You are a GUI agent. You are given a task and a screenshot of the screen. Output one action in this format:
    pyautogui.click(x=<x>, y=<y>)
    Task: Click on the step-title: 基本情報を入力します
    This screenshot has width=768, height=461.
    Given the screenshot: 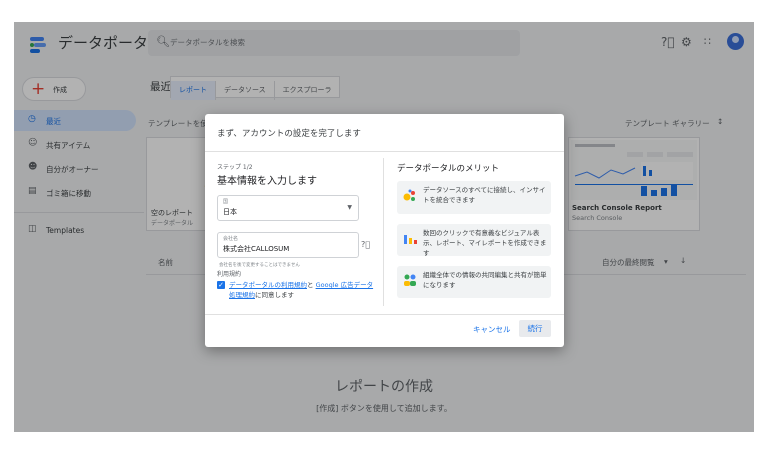 What is the action you would take?
    pyautogui.click(x=267, y=181)
    